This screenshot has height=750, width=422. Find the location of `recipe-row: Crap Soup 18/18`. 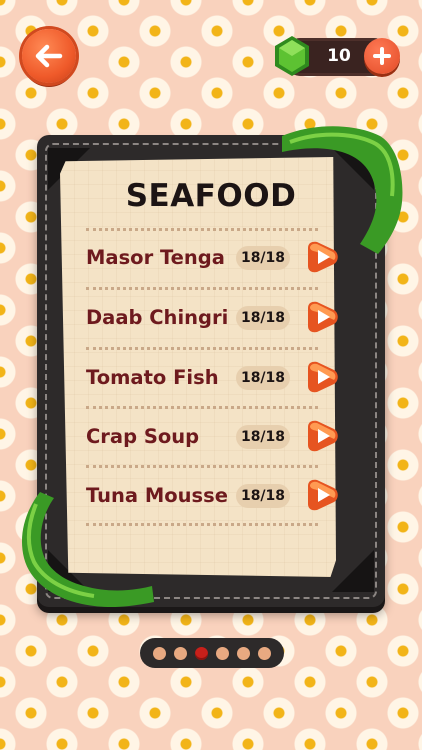

recipe-row: Crap Soup 18/18 is located at coordinates (216, 439).